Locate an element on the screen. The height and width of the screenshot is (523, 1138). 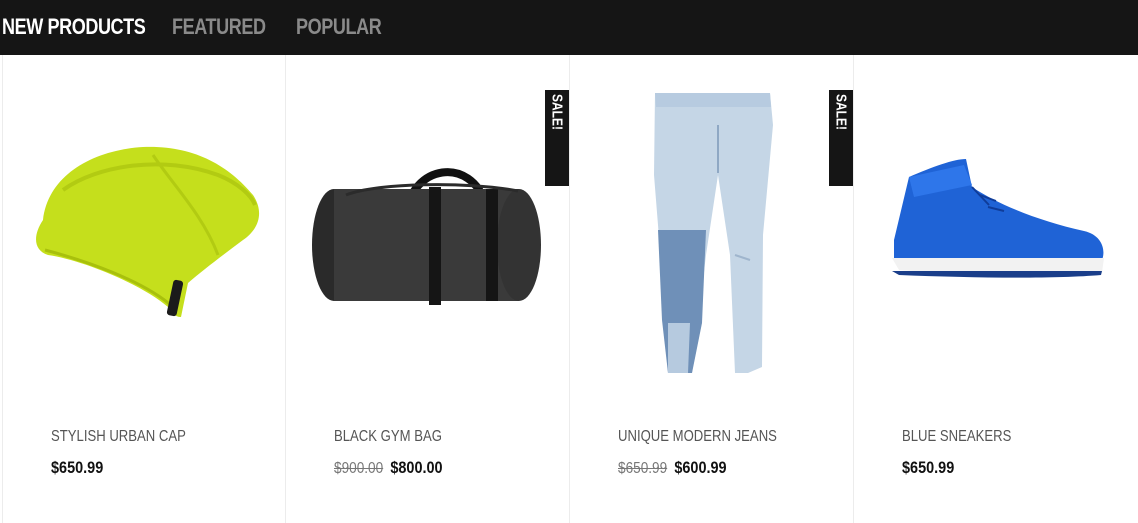
product-old-price: $900.00 is located at coordinates (359, 468).